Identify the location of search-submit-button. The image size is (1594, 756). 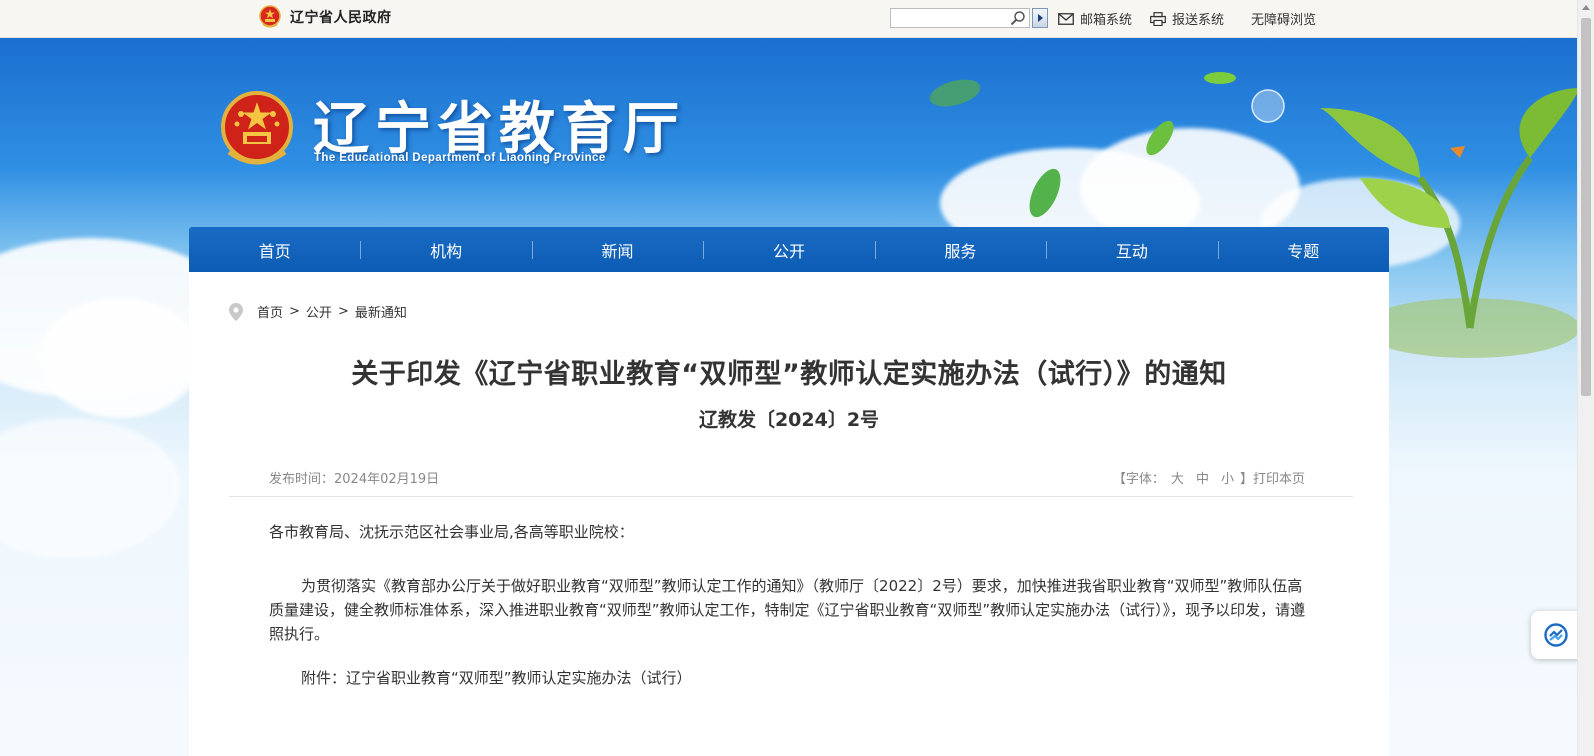
(1040, 18).